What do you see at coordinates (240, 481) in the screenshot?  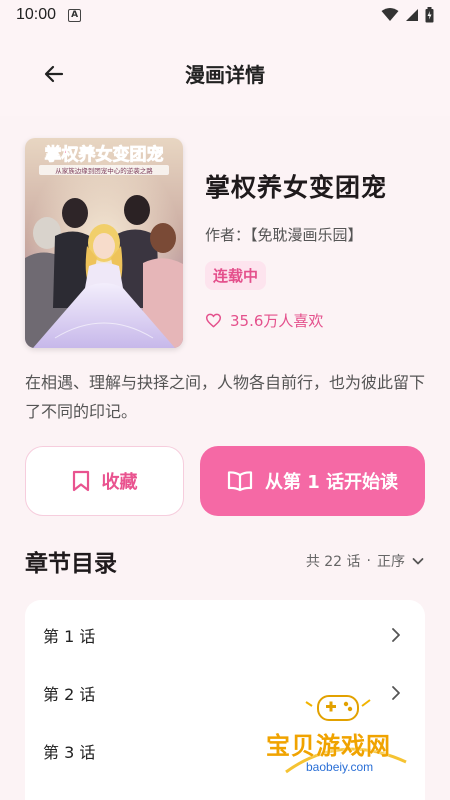 I see `open-book-icon` at bounding box center [240, 481].